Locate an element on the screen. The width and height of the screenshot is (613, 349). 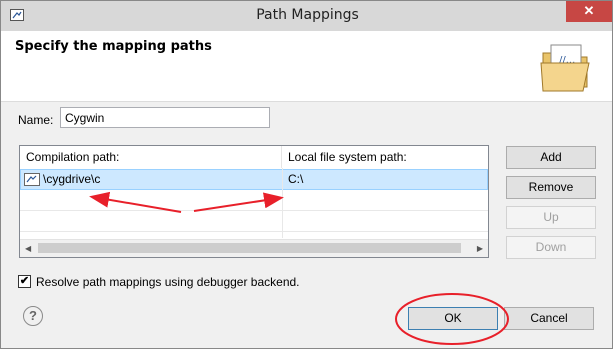
horizontal-scrollbar: ◀ ▶ is located at coordinates (254, 248).